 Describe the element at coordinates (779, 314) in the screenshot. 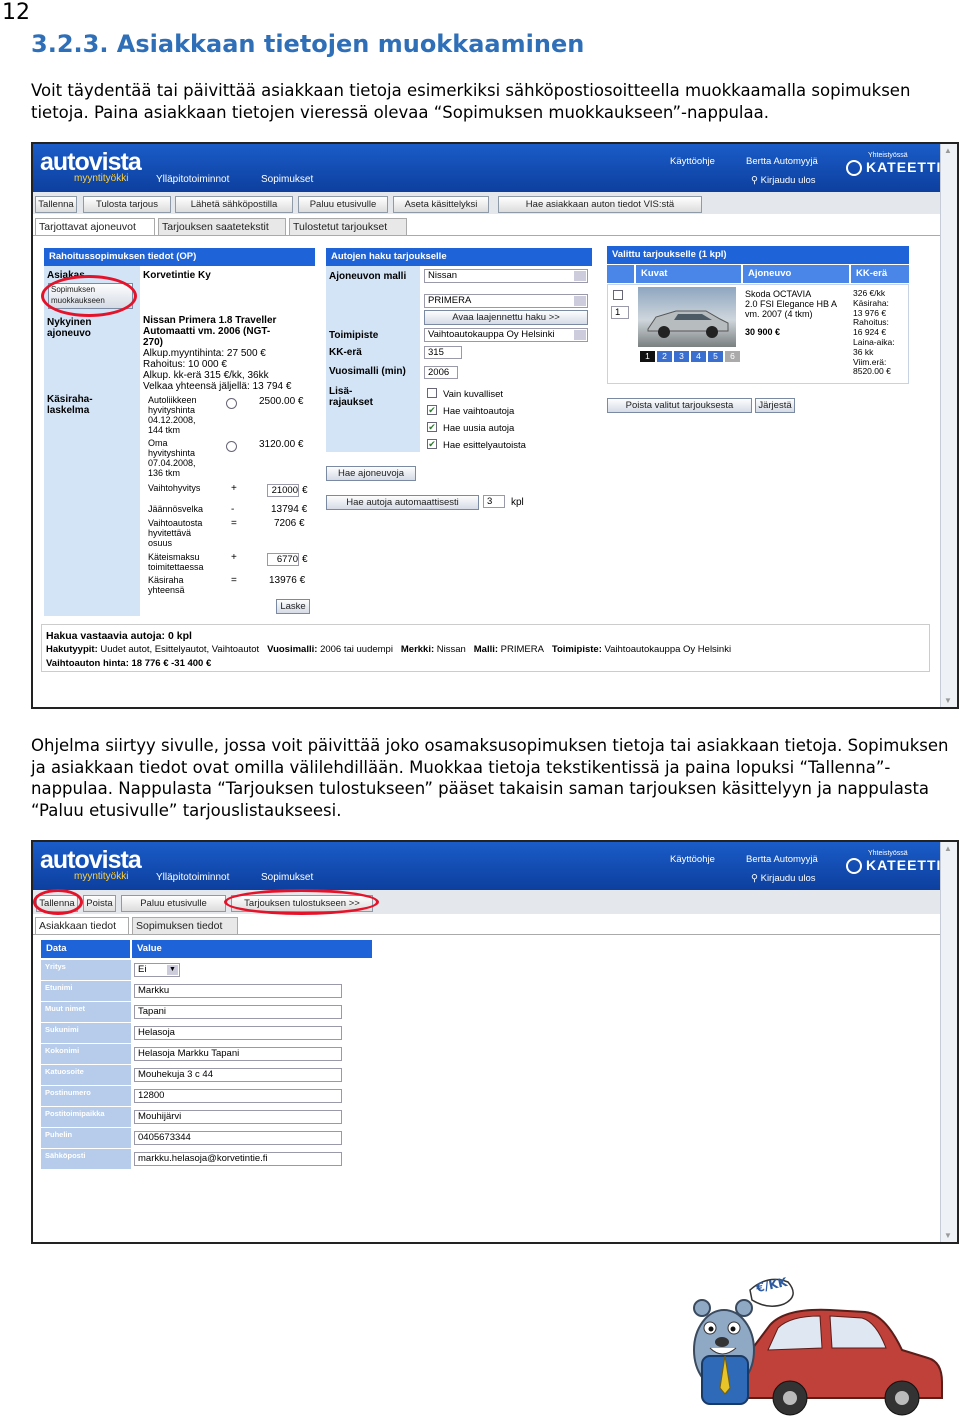

I see `selected-car-line-3: vm. 2007 (4 tkm)` at that location.